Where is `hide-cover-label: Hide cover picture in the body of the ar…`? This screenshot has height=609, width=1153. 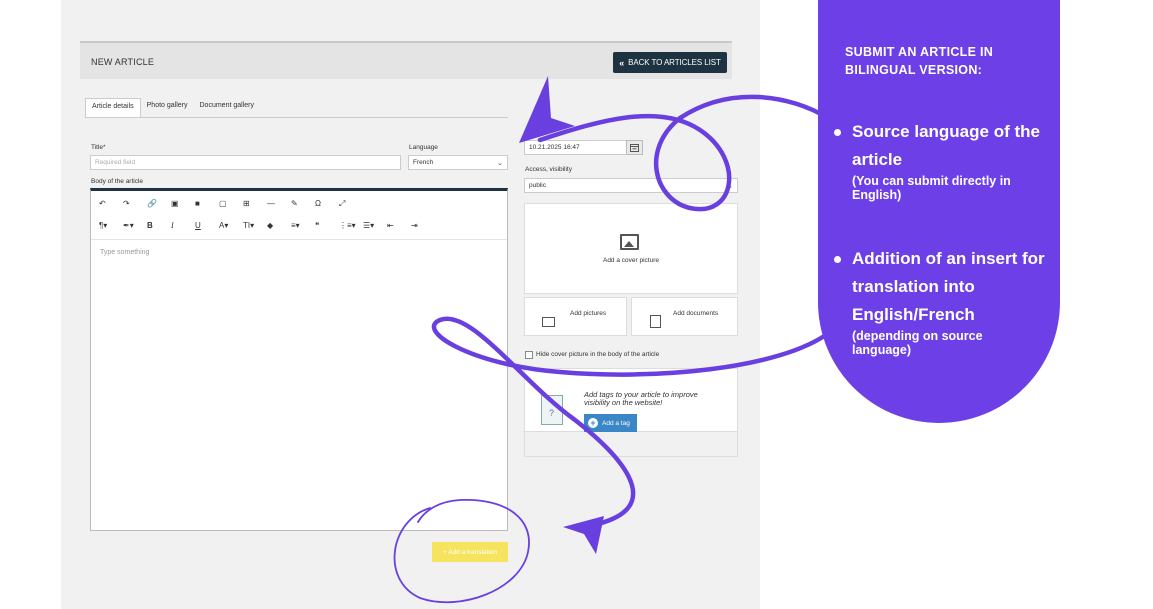 hide-cover-label: Hide cover picture in the body of the ar… is located at coordinates (598, 354).